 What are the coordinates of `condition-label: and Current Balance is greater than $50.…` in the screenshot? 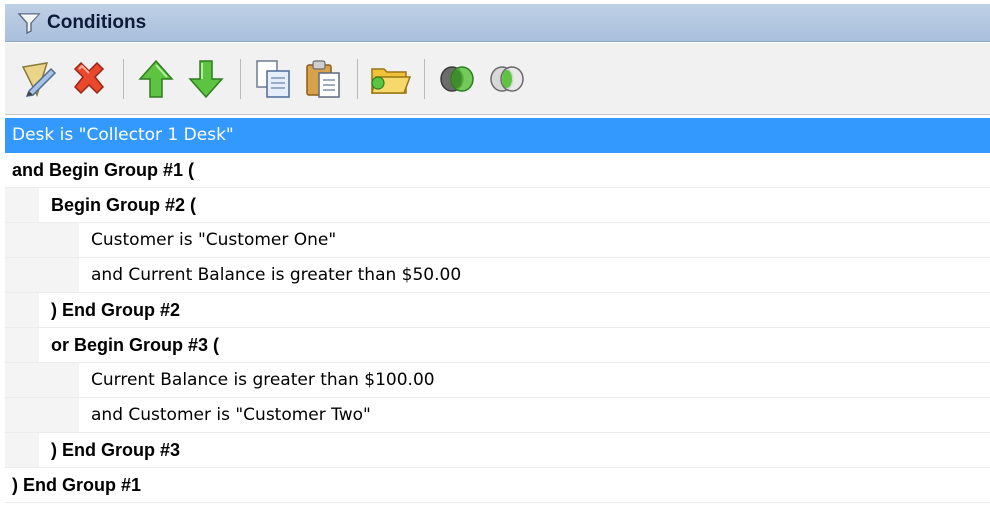 It's located at (276, 275).